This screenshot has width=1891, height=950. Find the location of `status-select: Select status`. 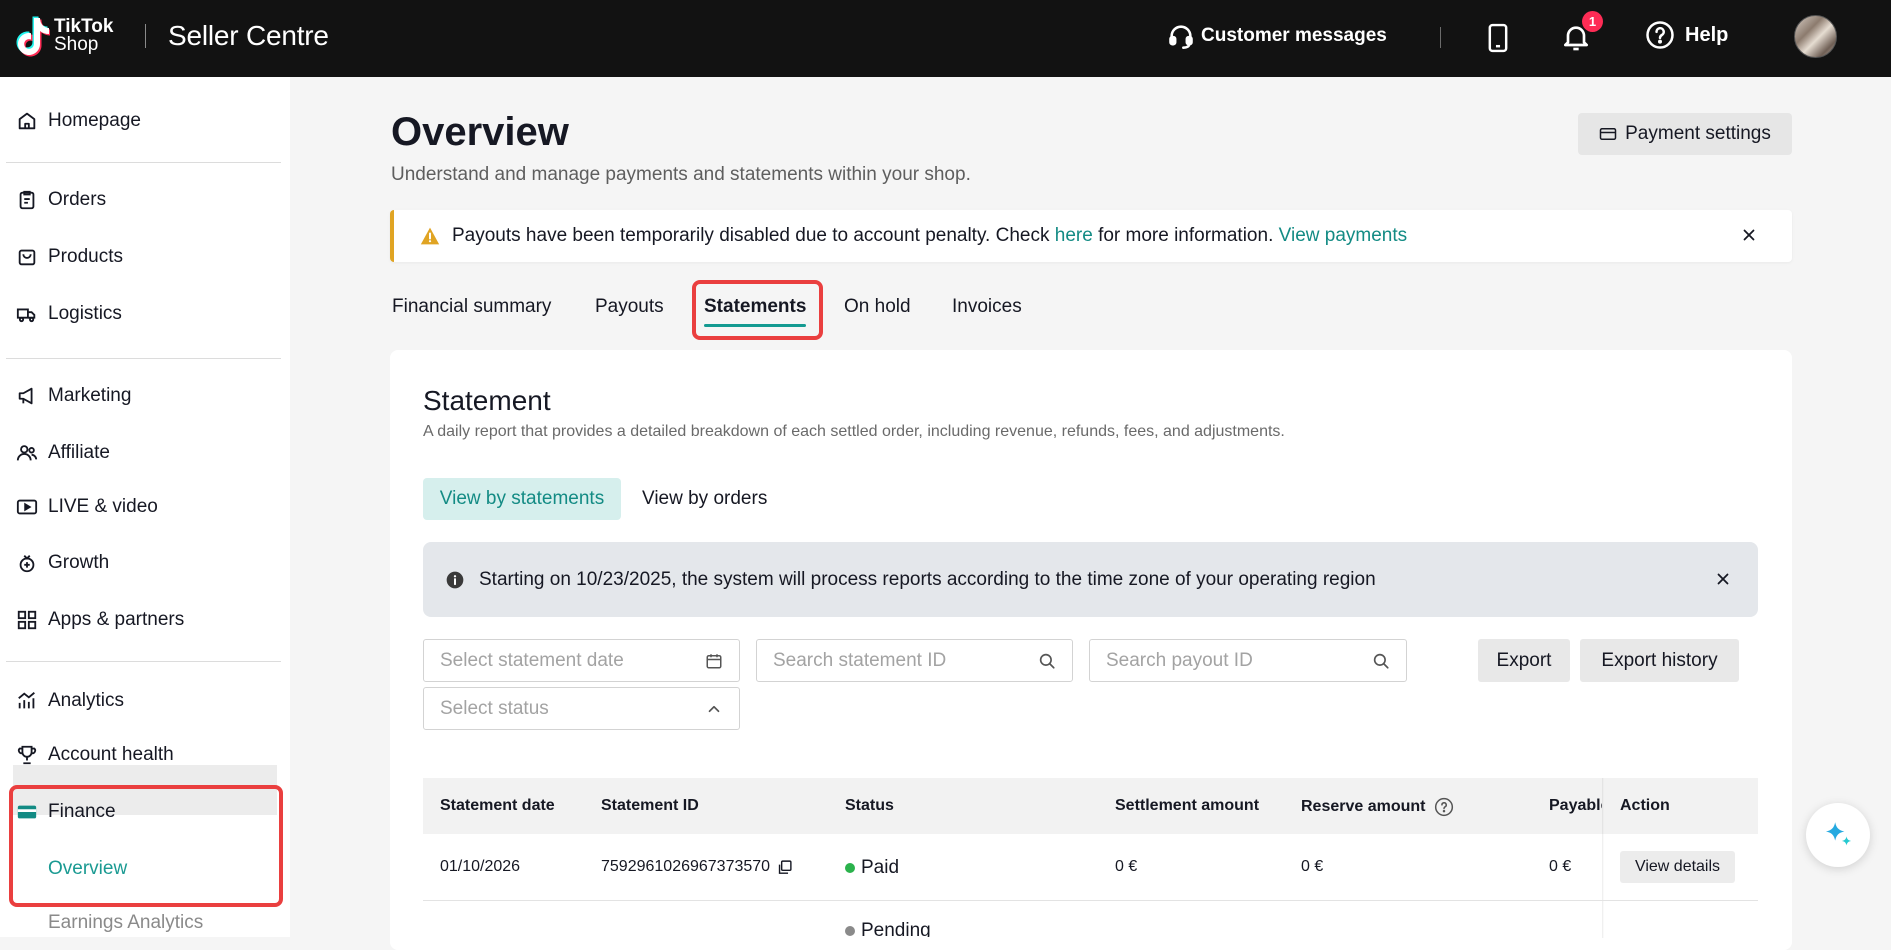

status-select: Select status is located at coordinates (581, 708).